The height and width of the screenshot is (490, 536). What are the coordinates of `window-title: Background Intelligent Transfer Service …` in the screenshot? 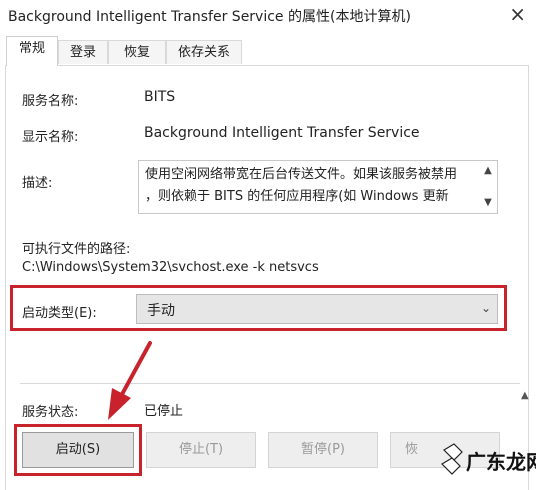 It's located at (209, 17).